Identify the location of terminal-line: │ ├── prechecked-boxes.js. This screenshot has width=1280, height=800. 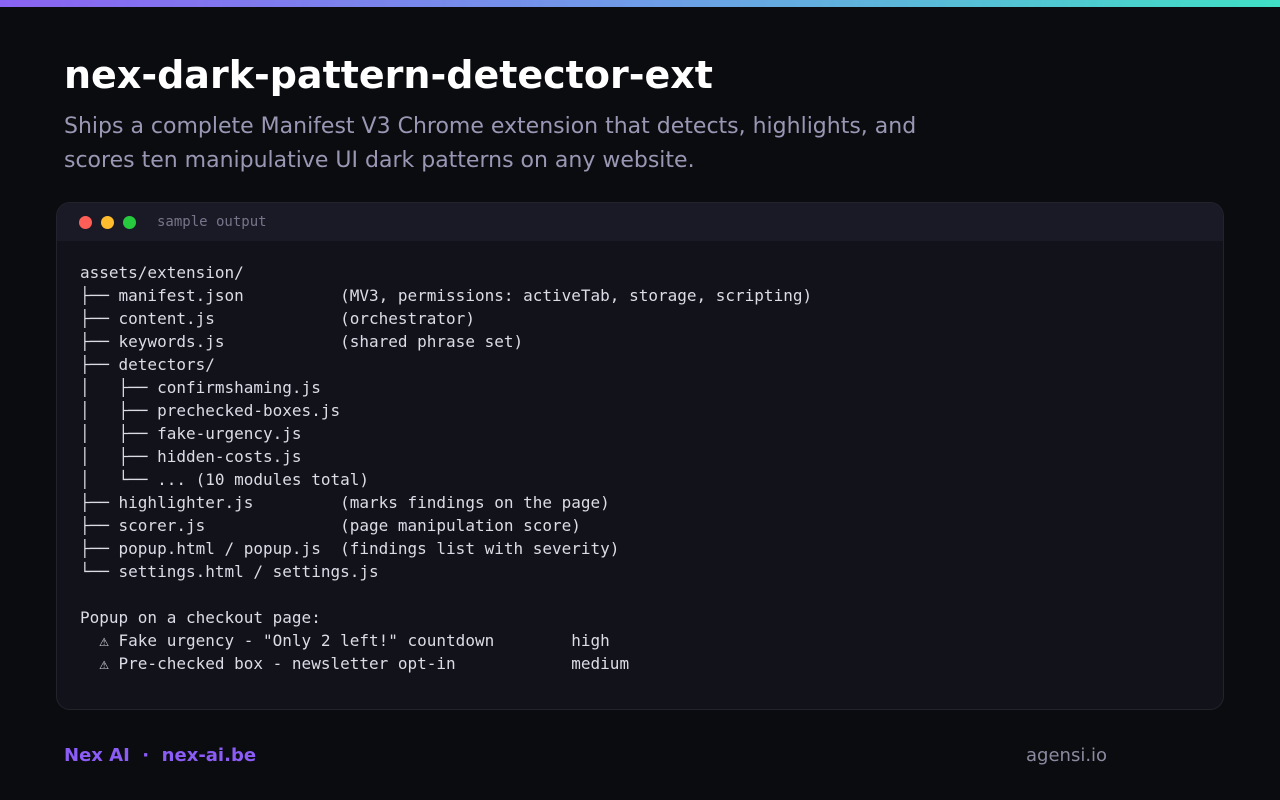
(210, 410).